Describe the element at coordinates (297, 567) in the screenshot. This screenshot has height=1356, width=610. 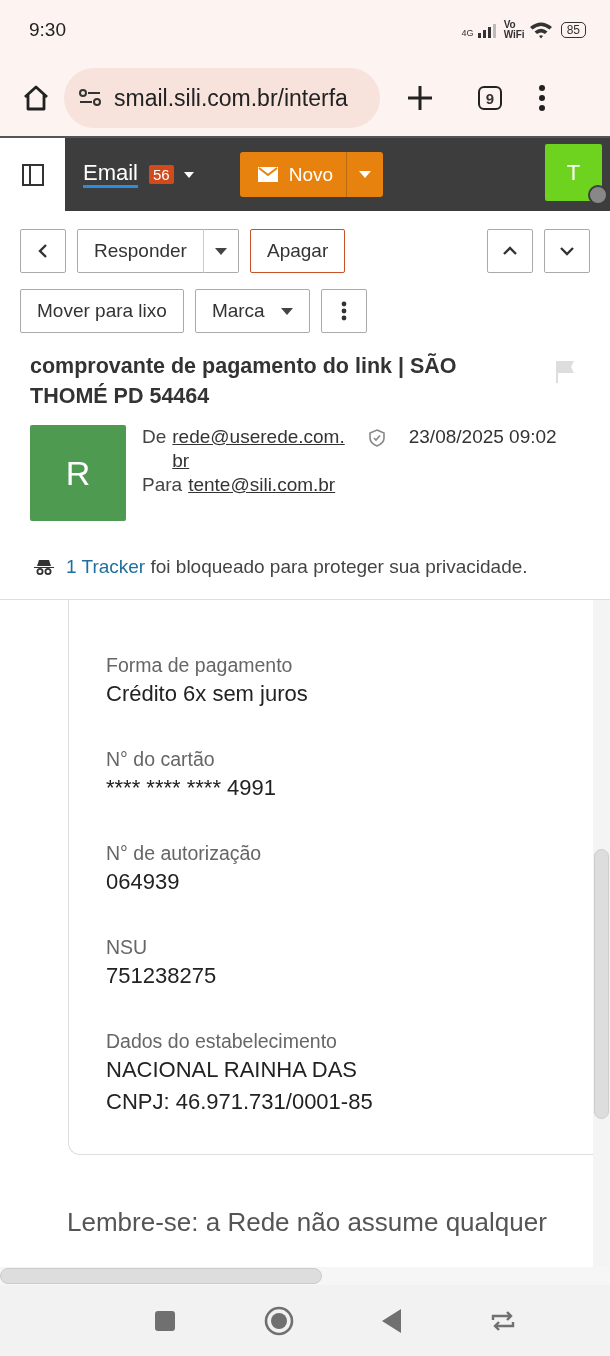
I see `tracker-notice: 1 Tracker foi bloqueado para proteger sua privacidade.` at that location.